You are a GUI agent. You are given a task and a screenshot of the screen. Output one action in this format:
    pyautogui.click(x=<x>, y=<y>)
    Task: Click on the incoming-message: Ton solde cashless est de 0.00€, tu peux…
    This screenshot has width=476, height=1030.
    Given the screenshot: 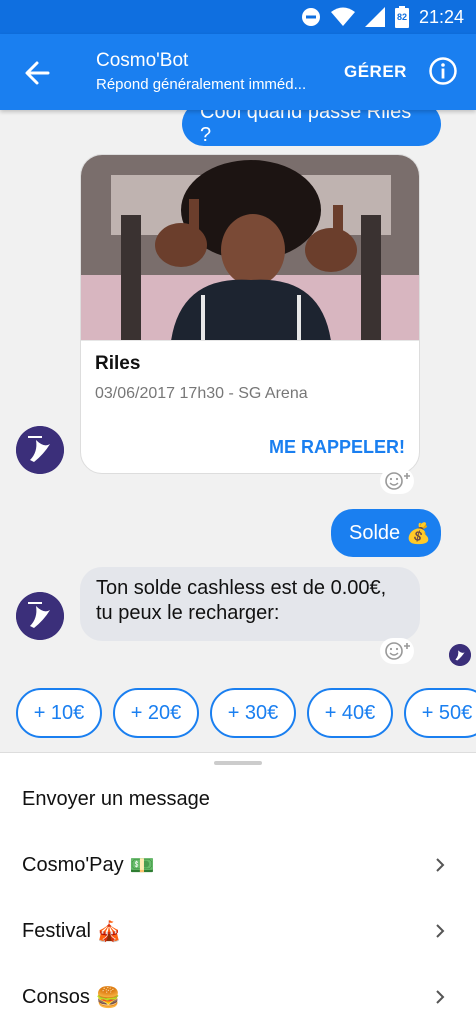 What is the action you would take?
    pyautogui.click(x=250, y=604)
    